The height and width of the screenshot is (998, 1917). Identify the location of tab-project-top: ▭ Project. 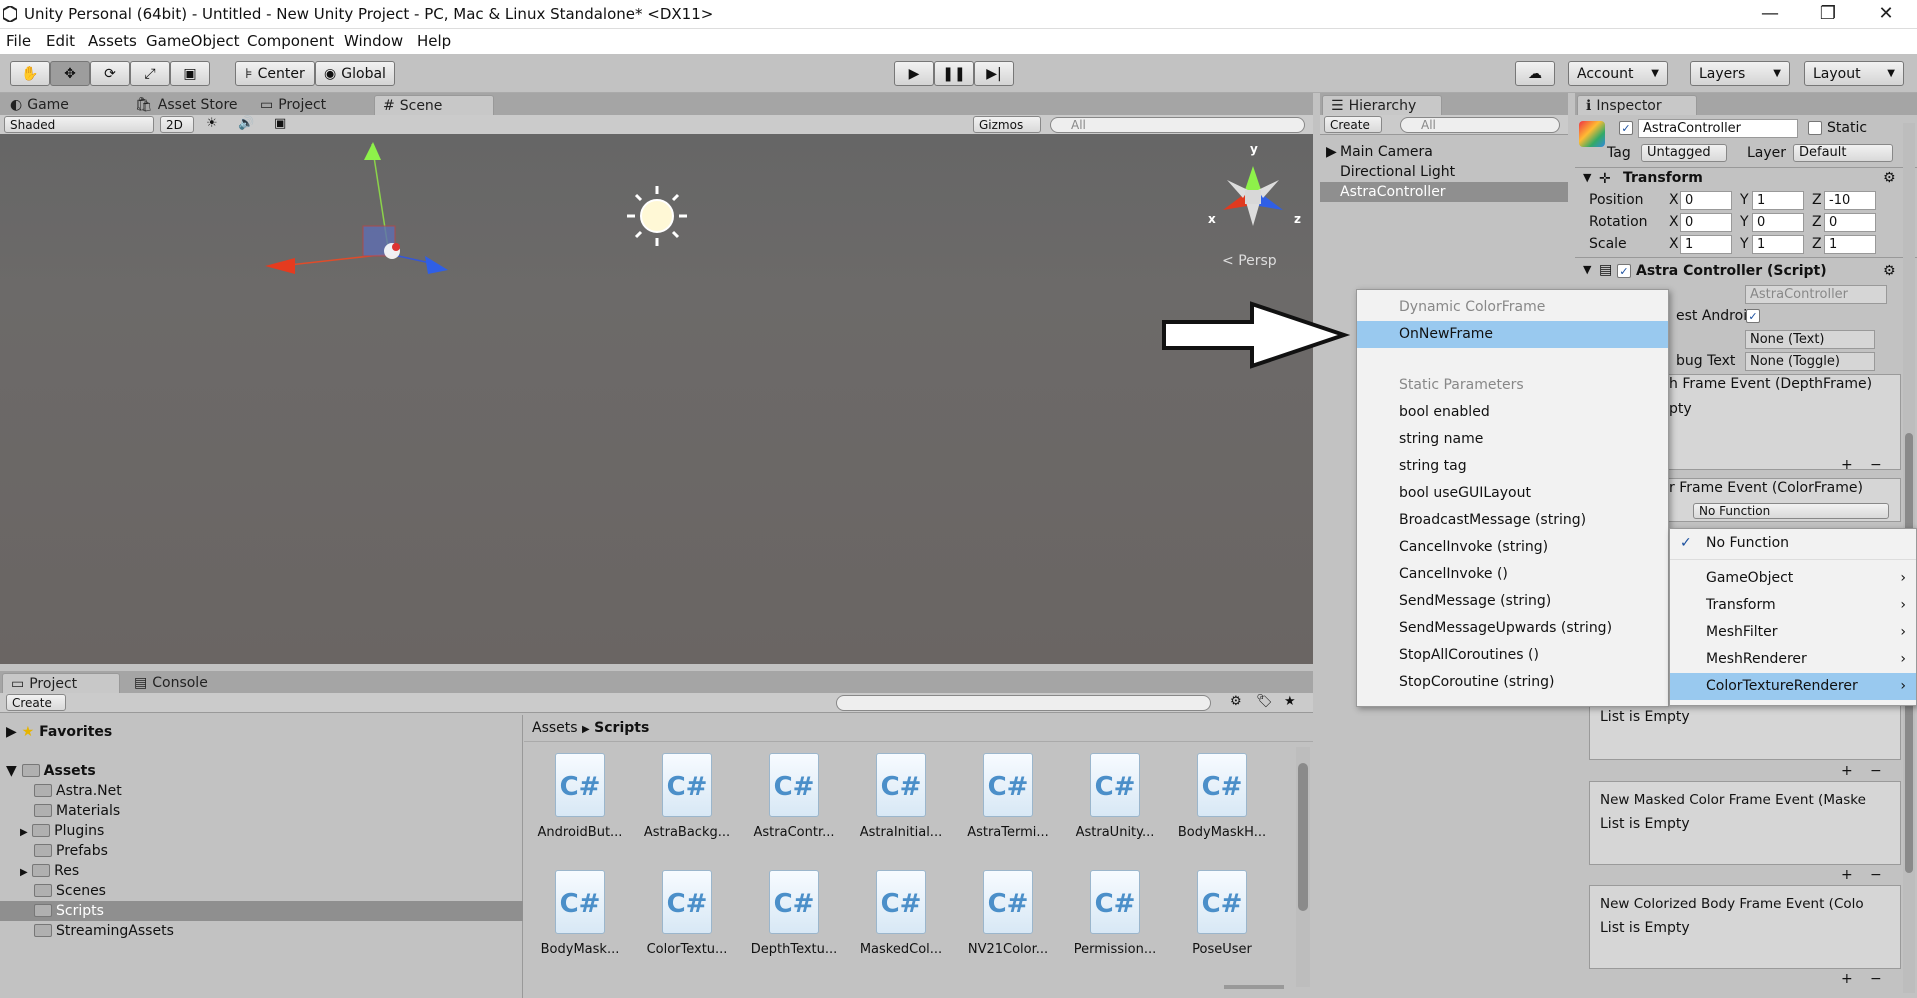
(311, 105).